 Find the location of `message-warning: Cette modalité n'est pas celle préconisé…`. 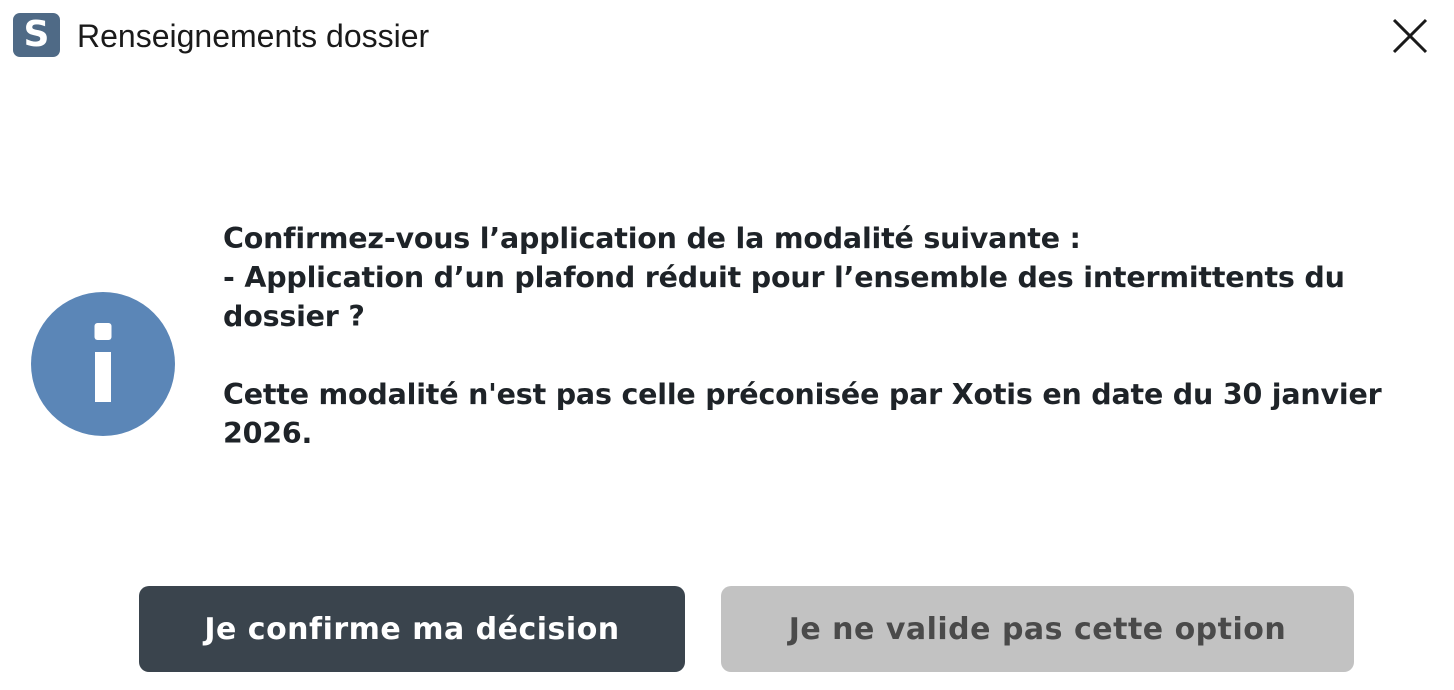

message-warning: Cette modalité n'est pas celle préconisé… is located at coordinates (802, 414).